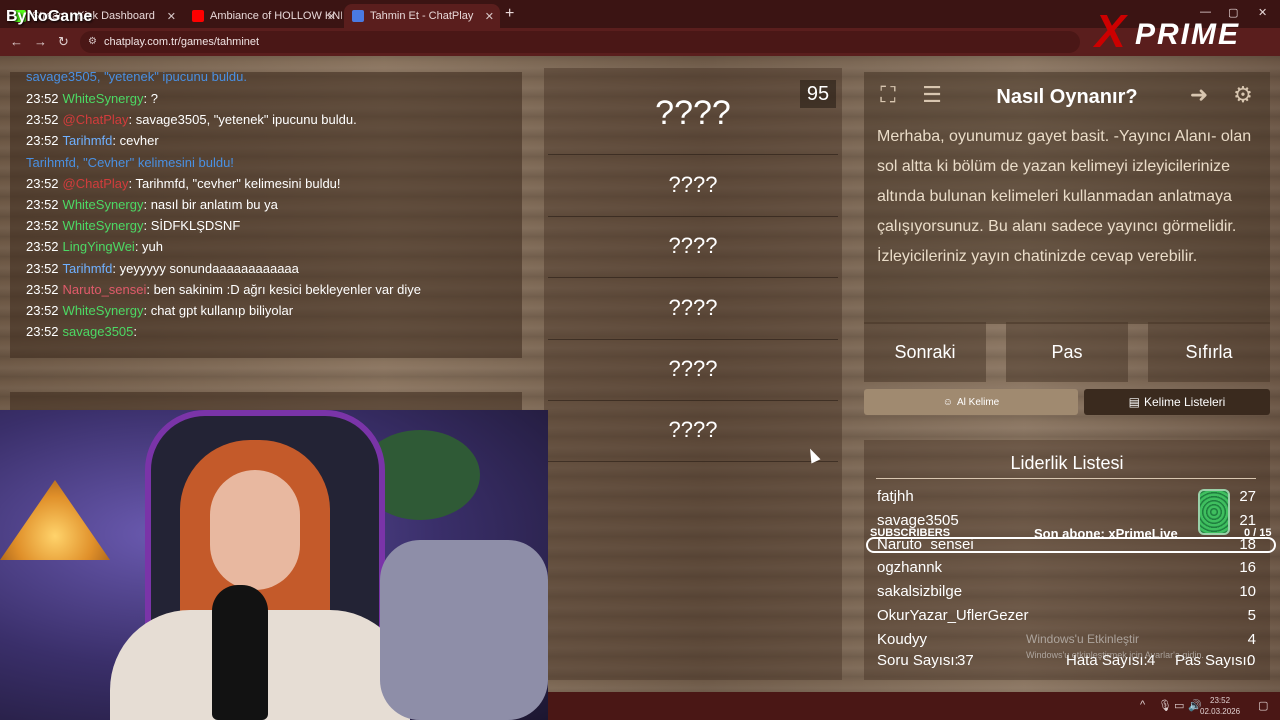 This screenshot has width=1280, height=720. What do you see at coordinates (1220, 711) in the screenshot?
I see `clock-date: 02.03.2026` at bounding box center [1220, 711].